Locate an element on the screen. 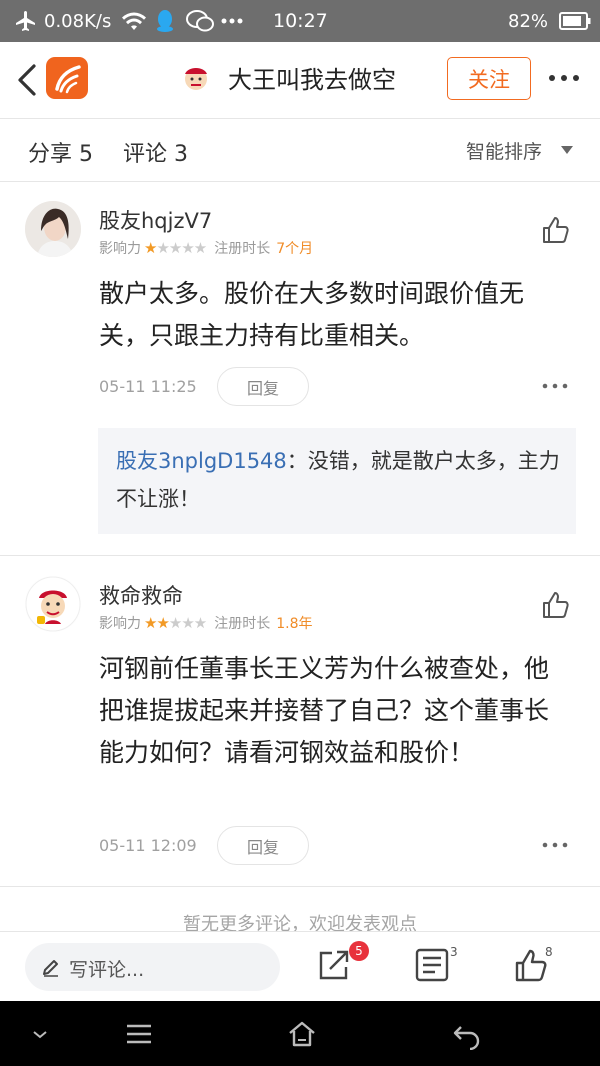 The height and width of the screenshot is (1066, 600). like-count: 8 is located at coordinates (549, 952).